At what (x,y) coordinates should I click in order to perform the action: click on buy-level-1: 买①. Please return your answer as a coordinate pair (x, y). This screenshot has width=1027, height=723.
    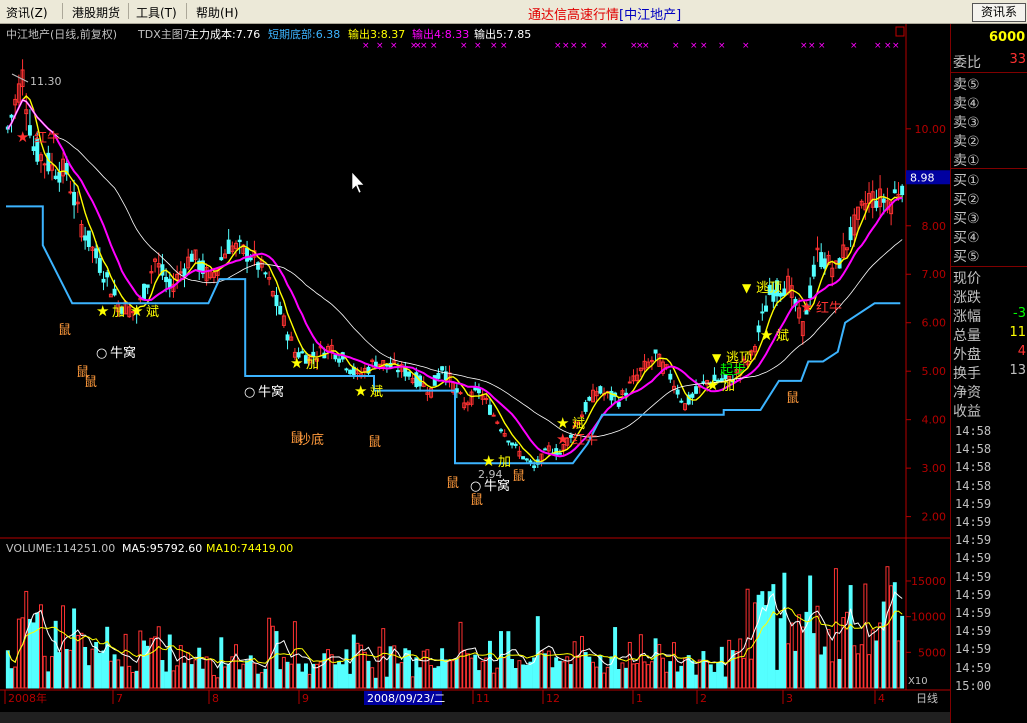
    Looking at the image, I should click on (990, 179).